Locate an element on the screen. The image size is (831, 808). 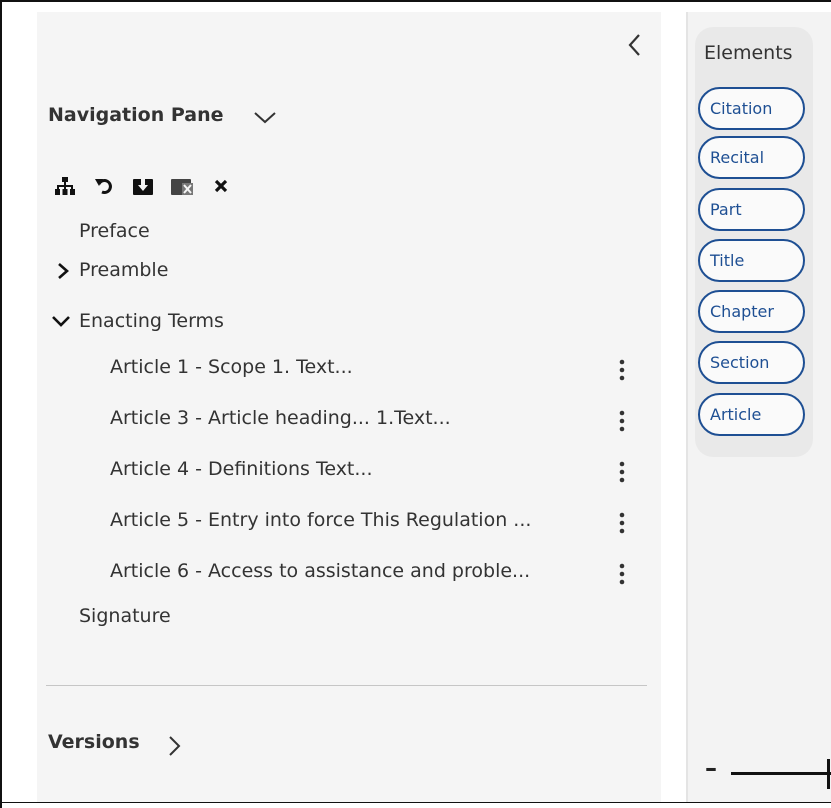
zoom-out-icon: – is located at coordinates (711, 768).